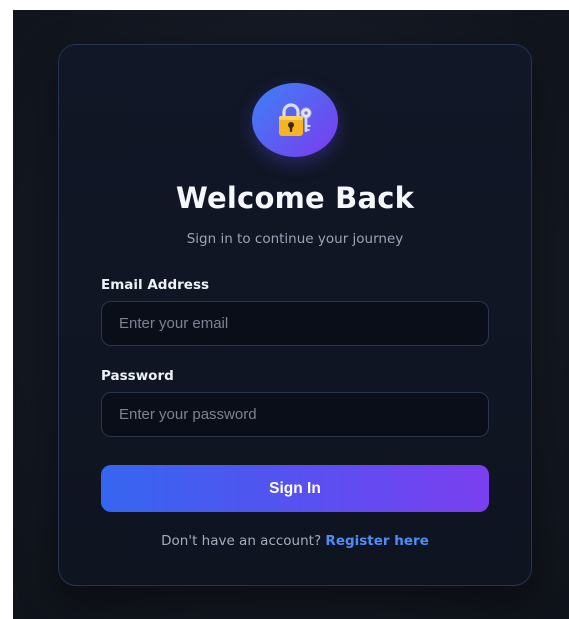 This screenshot has height=619, width=569. I want to click on register-prompt-text: Don't have an account?, so click(243, 541).